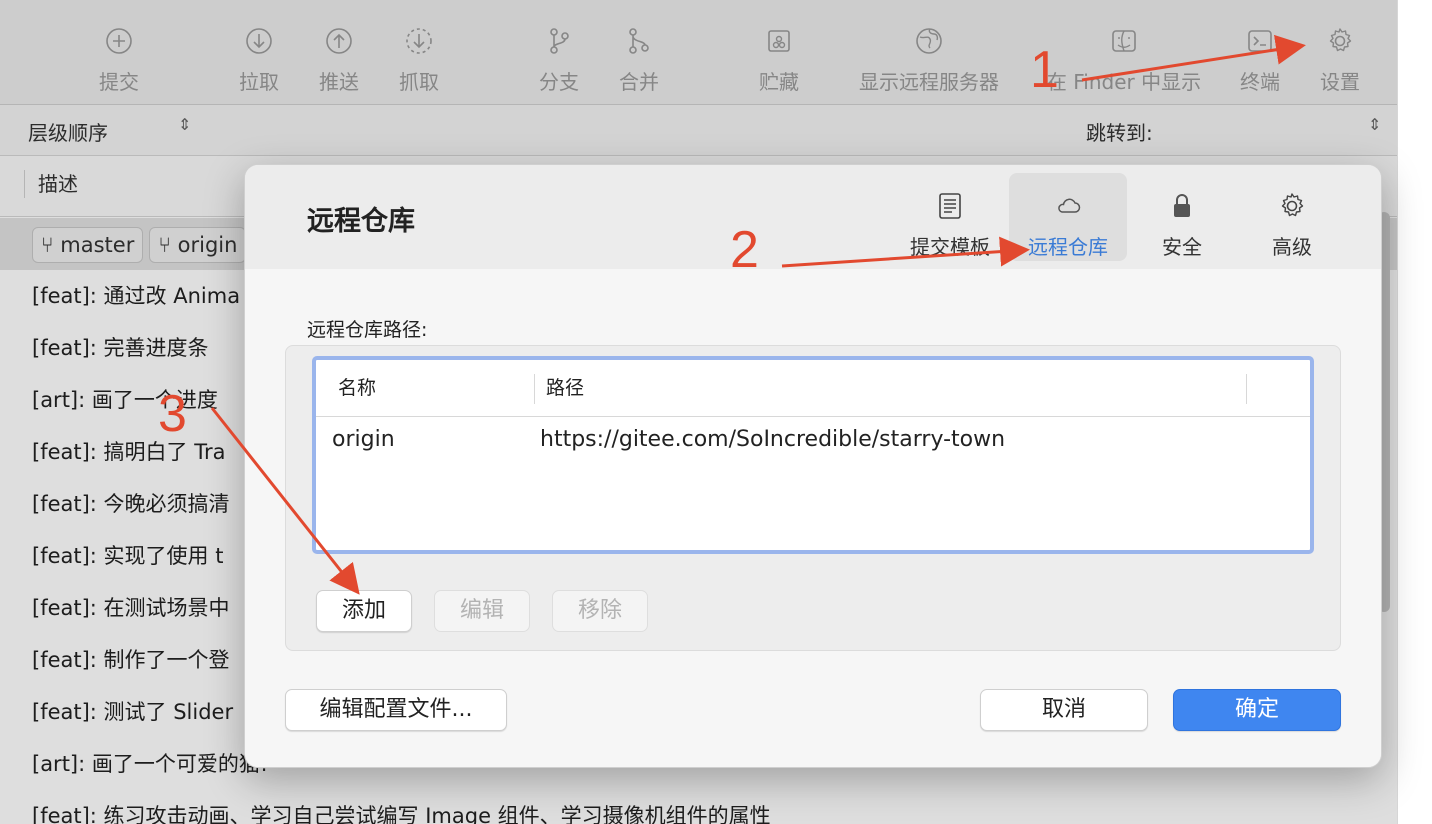  I want to click on tab-security: 安全, so click(1182, 217).